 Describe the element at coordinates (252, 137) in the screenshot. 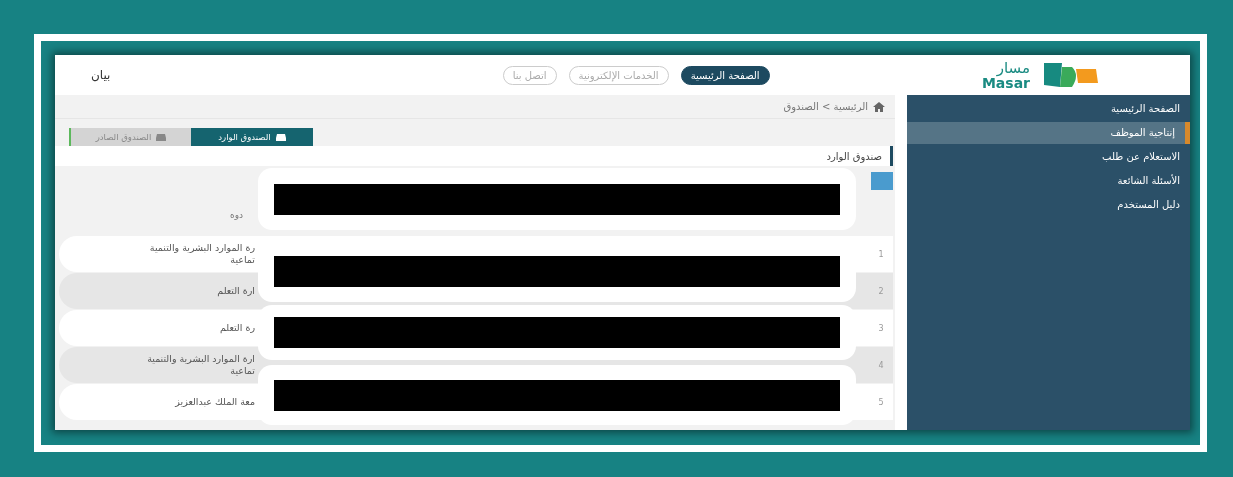

I see `tab: الصندوق الوارد` at that location.